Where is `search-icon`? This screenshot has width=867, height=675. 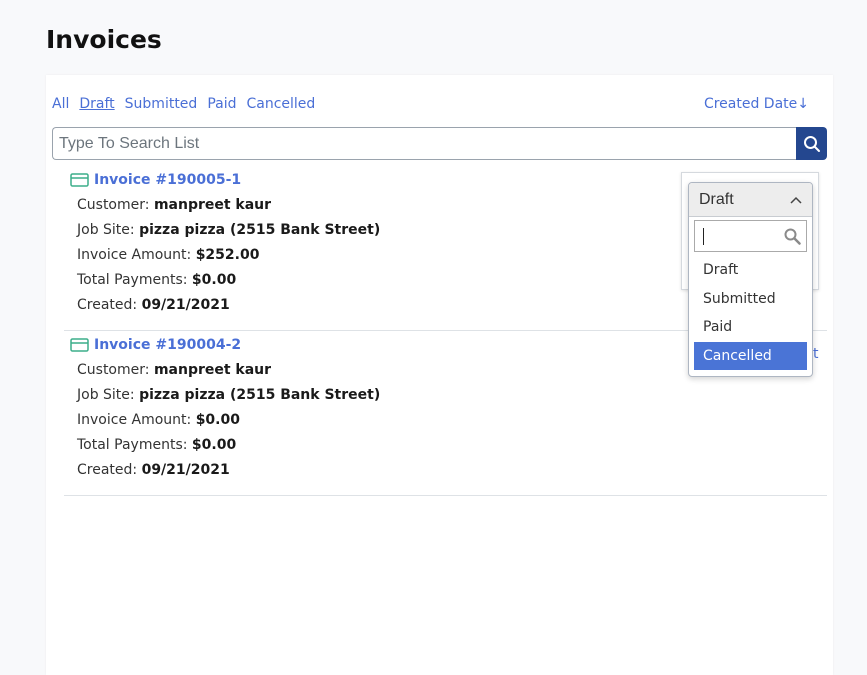
search-icon is located at coordinates (811, 143).